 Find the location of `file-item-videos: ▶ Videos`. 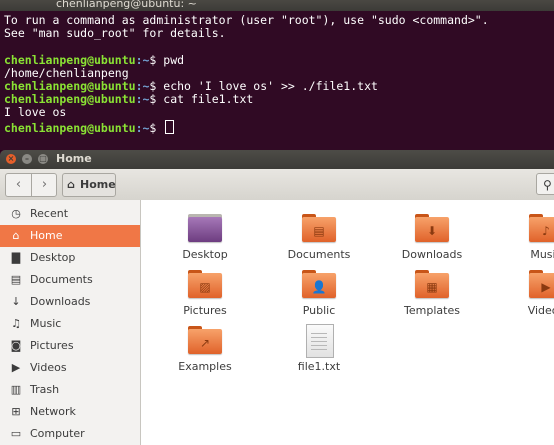

file-item-videos: ▶ Videos is located at coordinates (530, 294).